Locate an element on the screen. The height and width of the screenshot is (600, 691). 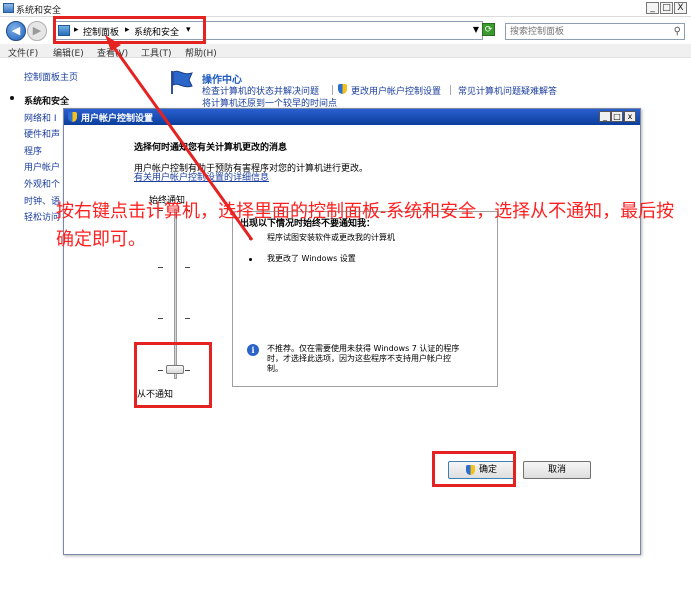
annotation-box-ok is located at coordinates (474, 469).